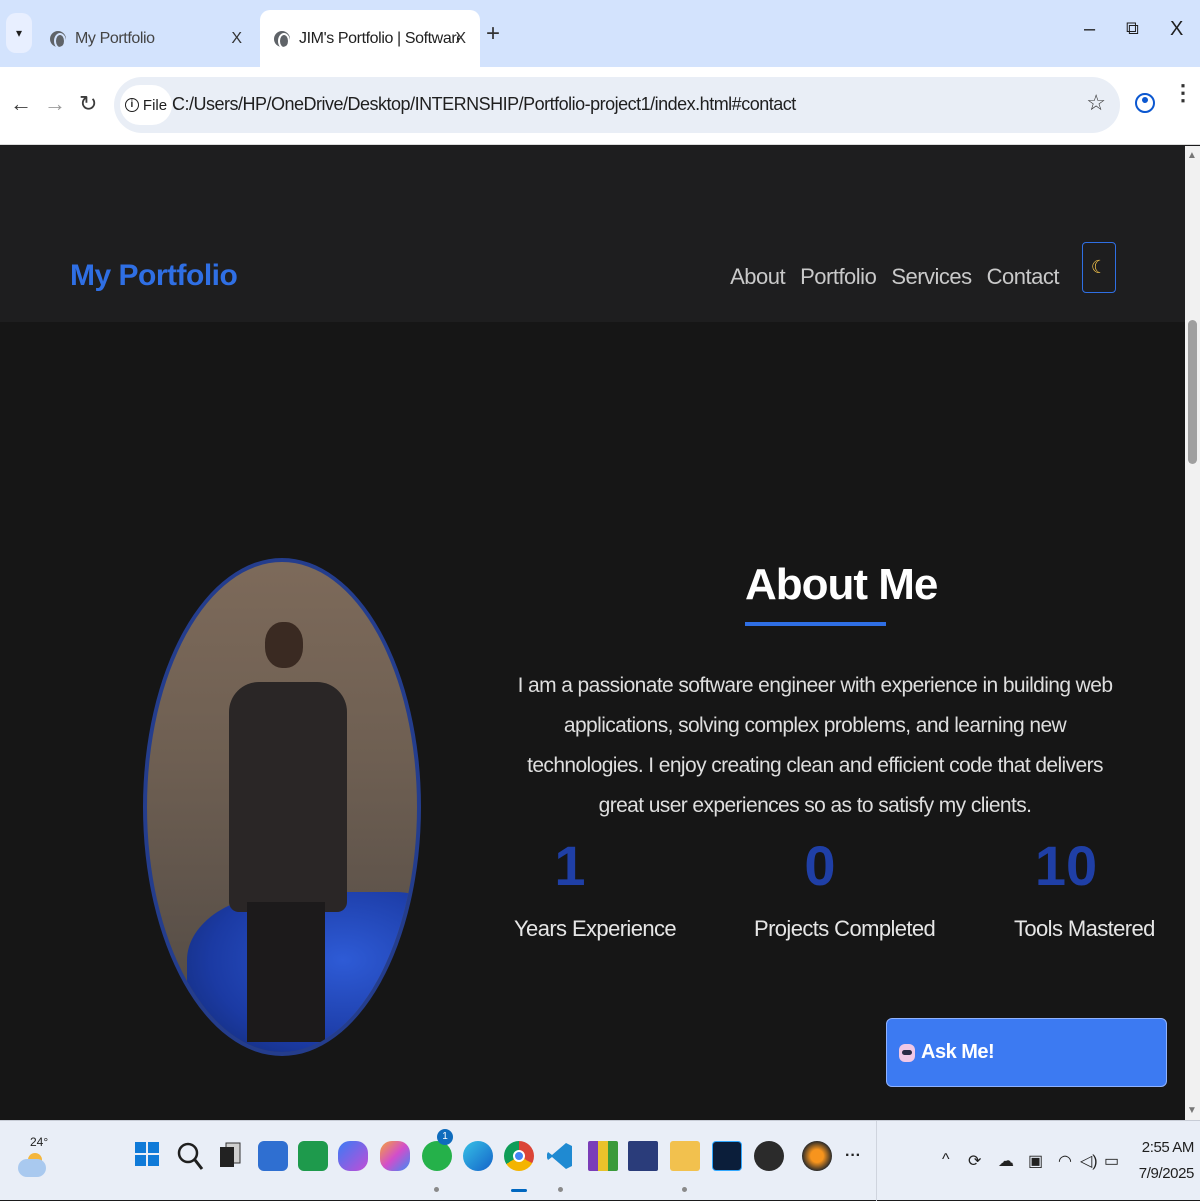  Describe the element at coordinates (838, 277) in the screenshot. I see `nav-link-portfolio: Portfolio` at that location.